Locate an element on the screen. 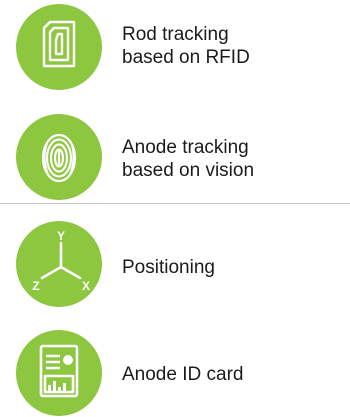 This screenshot has width=350, height=417. section-divider is located at coordinates (175, 203).